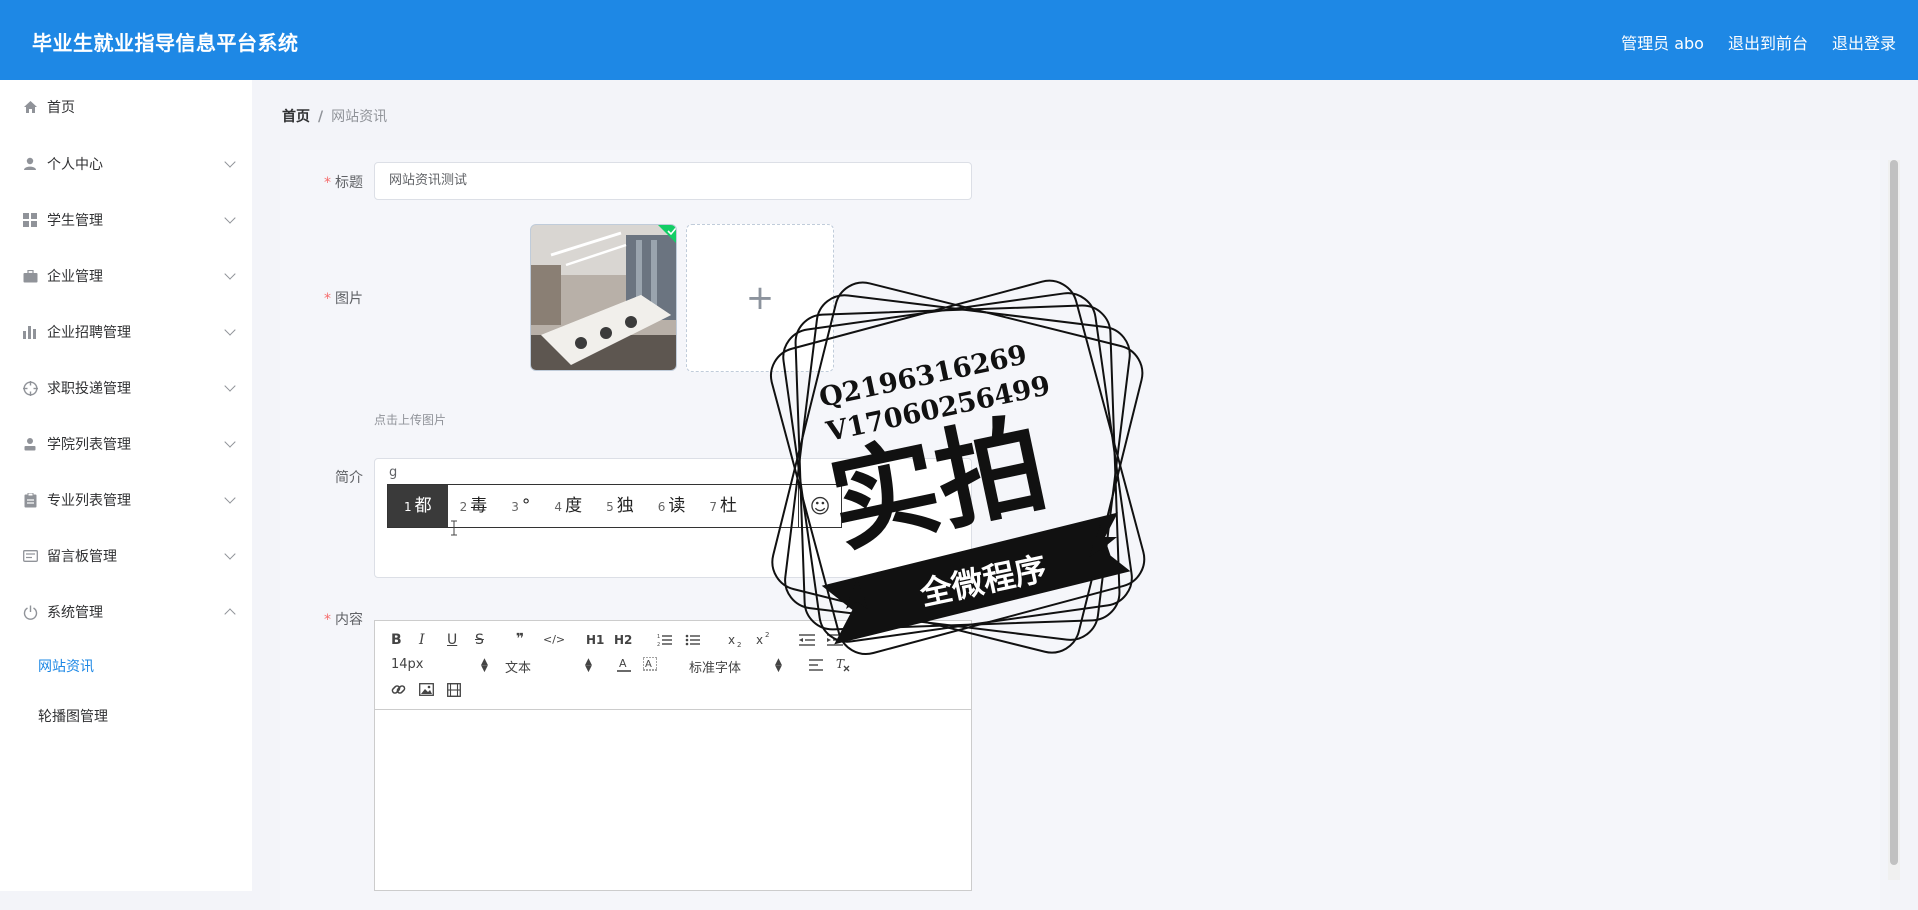 Image resolution: width=1918 pixels, height=910 pixels. I want to click on sidebar-item-label: 企业招聘管理, so click(89, 333).